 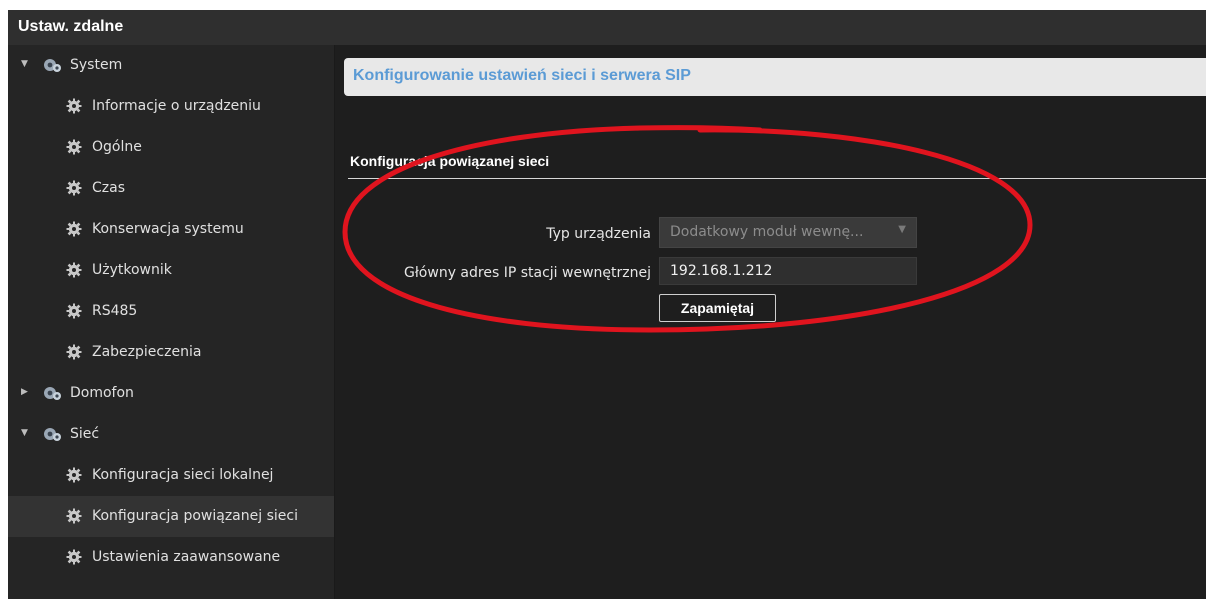 I want to click on window-title: Ustaw. zdalne, so click(x=71, y=26).